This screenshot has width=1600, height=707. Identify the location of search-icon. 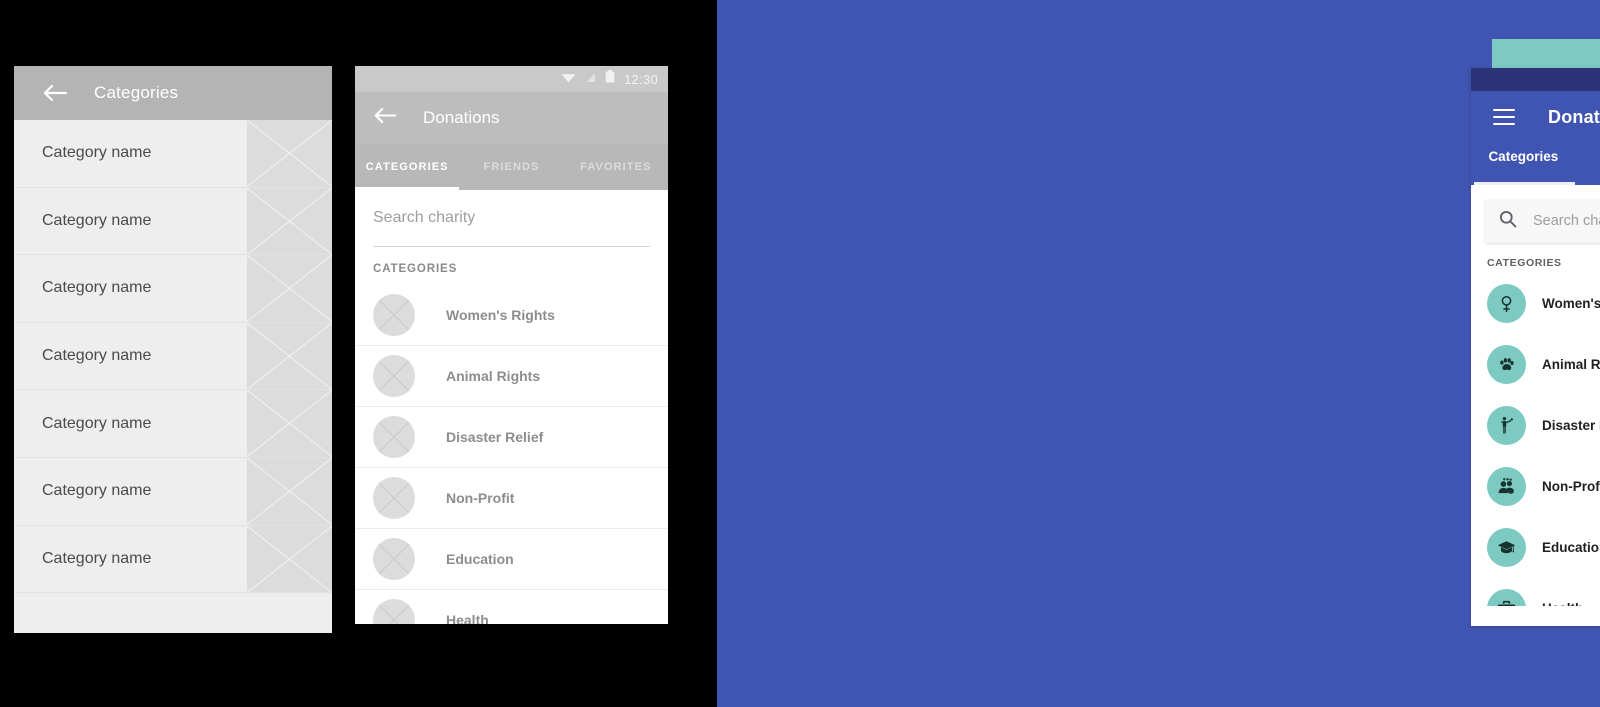
(1508, 221).